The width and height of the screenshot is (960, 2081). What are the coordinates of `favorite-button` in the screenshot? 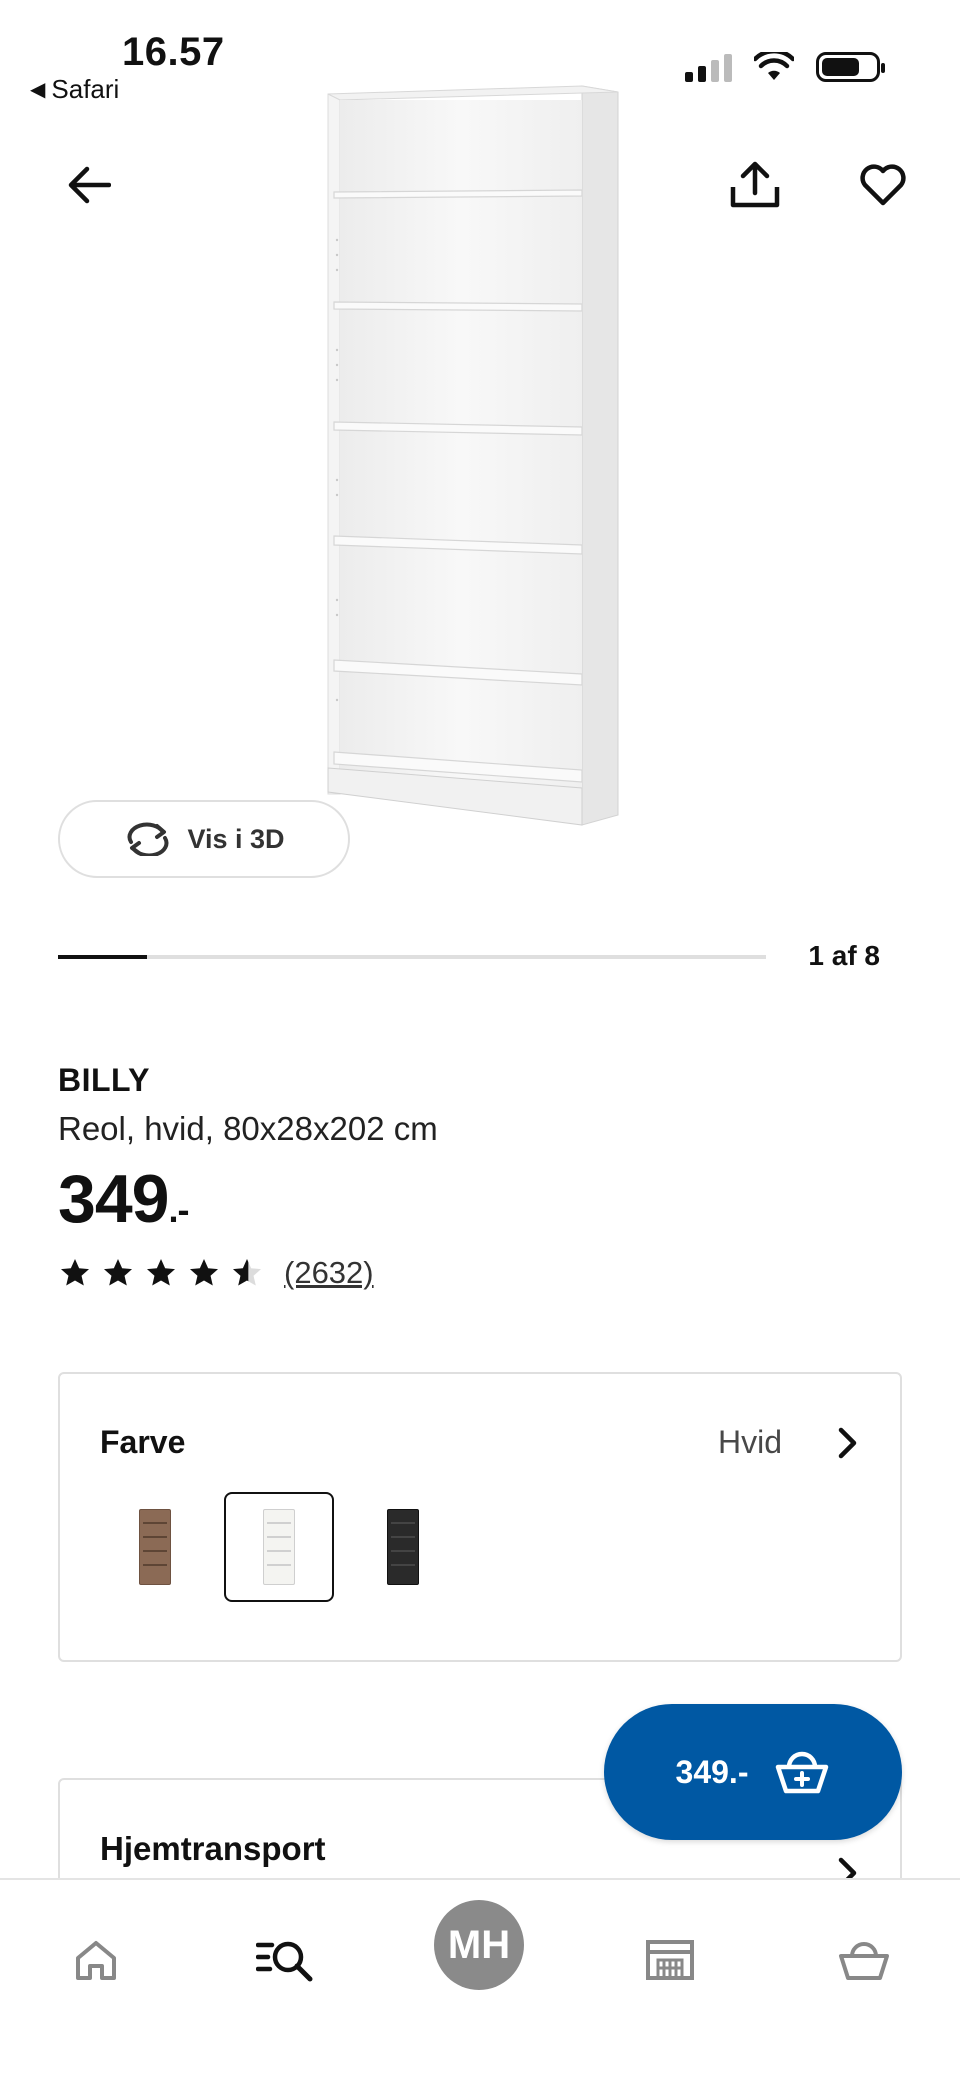 It's located at (883, 185).